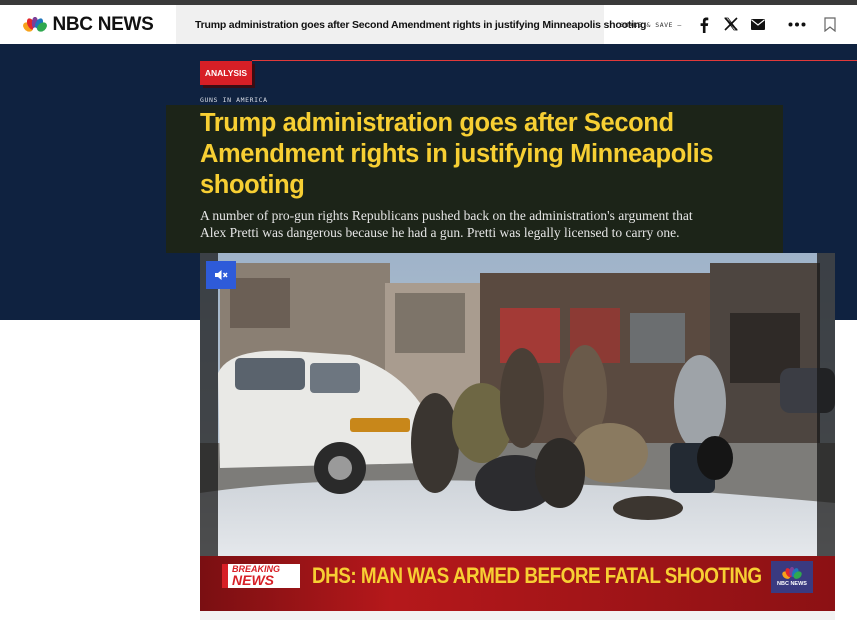 The height and width of the screenshot is (620, 857). I want to click on share-save-toggle: SHARE & SAVE —, so click(651, 24).